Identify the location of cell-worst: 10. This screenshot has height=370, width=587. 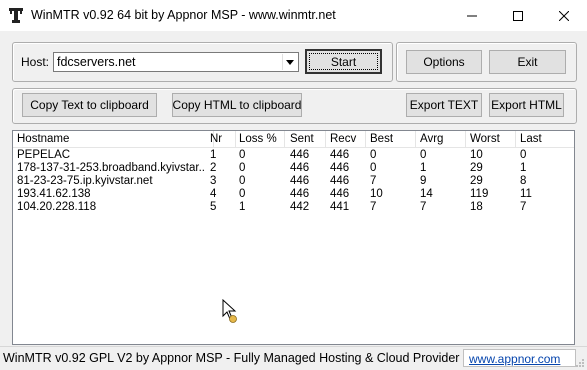
(476, 155).